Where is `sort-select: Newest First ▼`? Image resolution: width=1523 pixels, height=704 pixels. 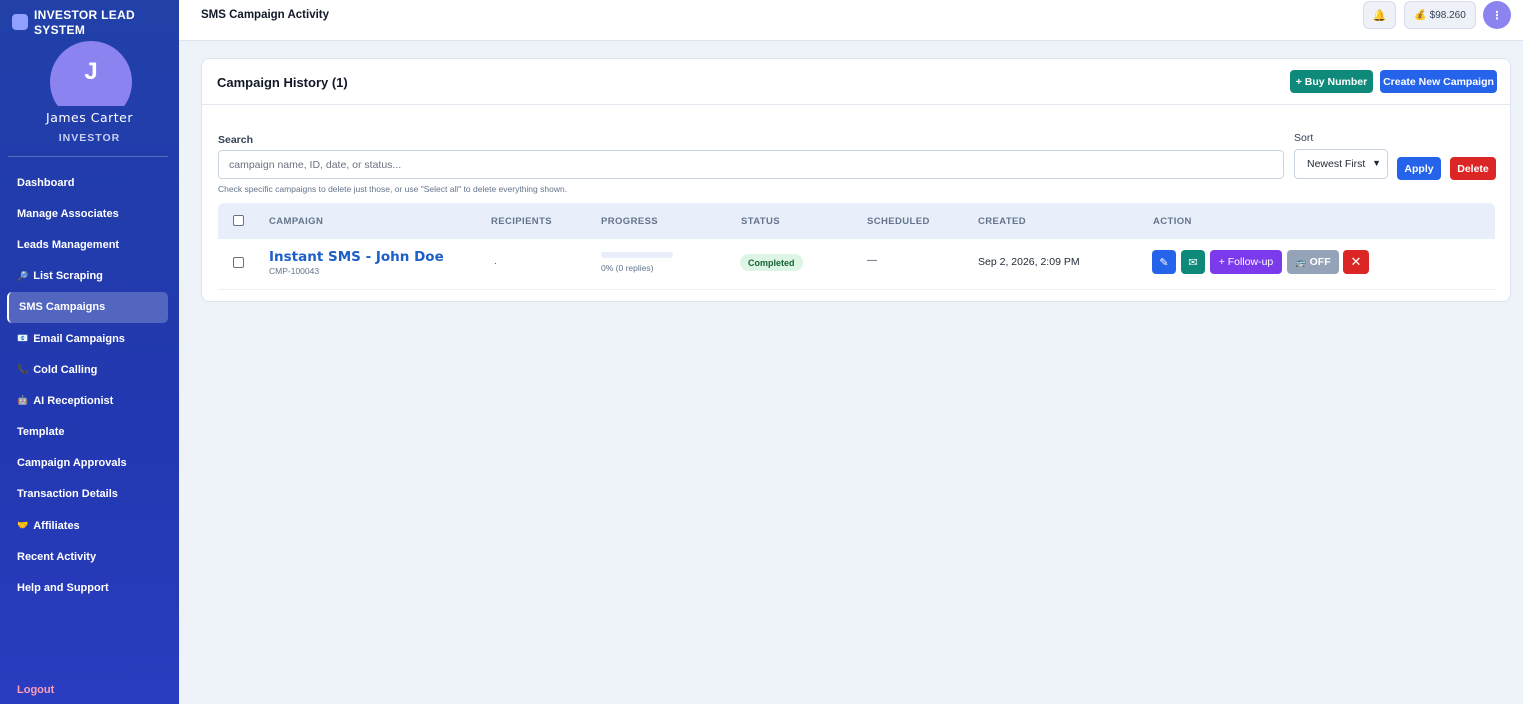 sort-select: Newest First ▼ is located at coordinates (1341, 164).